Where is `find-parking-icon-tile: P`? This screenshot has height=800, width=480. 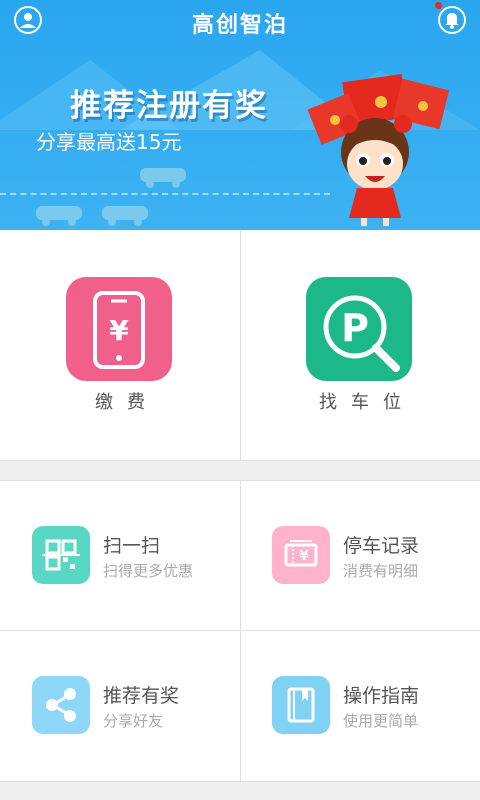 find-parking-icon-tile: P is located at coordinates (359, 329).